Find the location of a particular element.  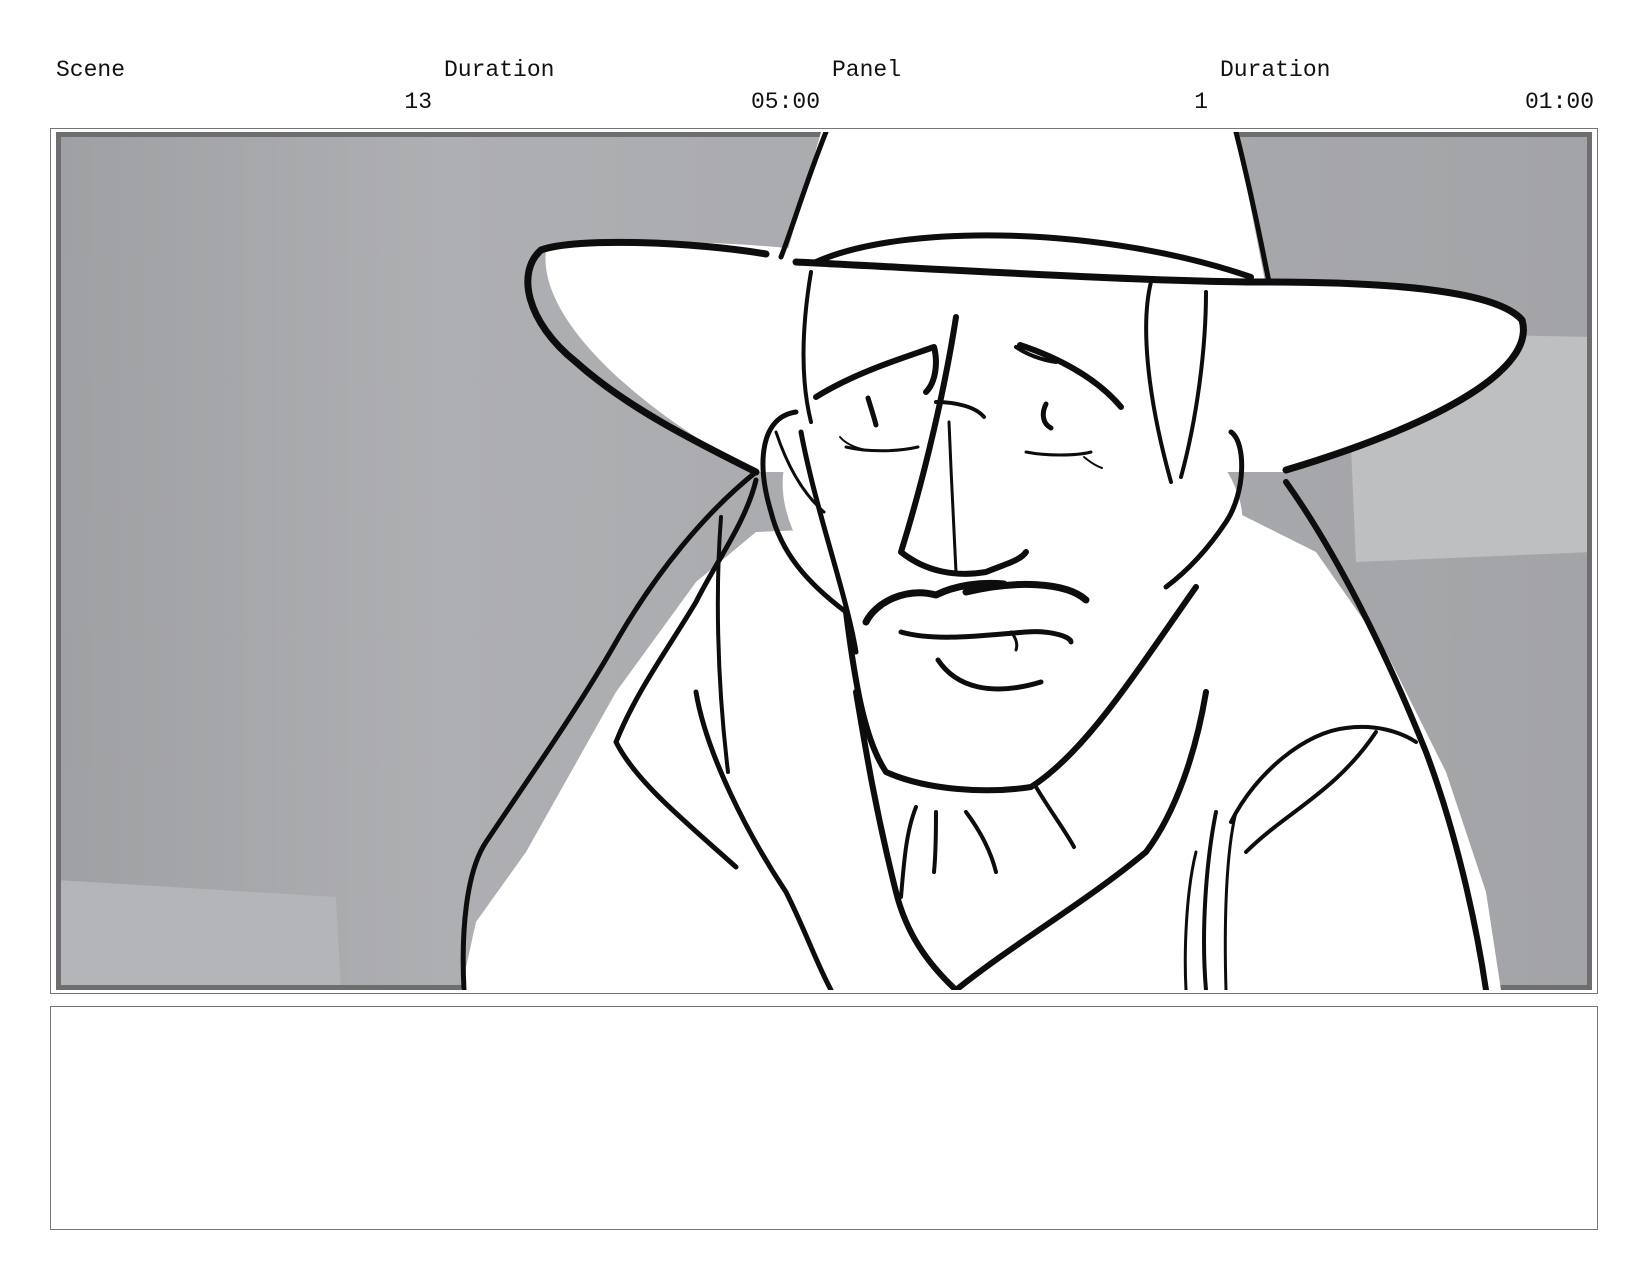

scene-duration-value: 05:00 is located at coordinates (785, 102).